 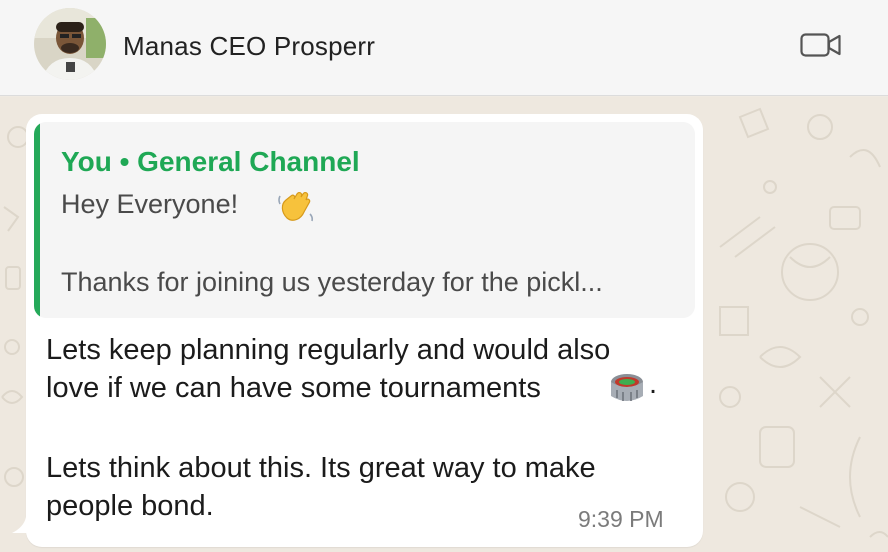 What do you see at coordinates (296, 206) in the screenshot?
I see `waving-hand-icon` at bounding box center [296, 206].